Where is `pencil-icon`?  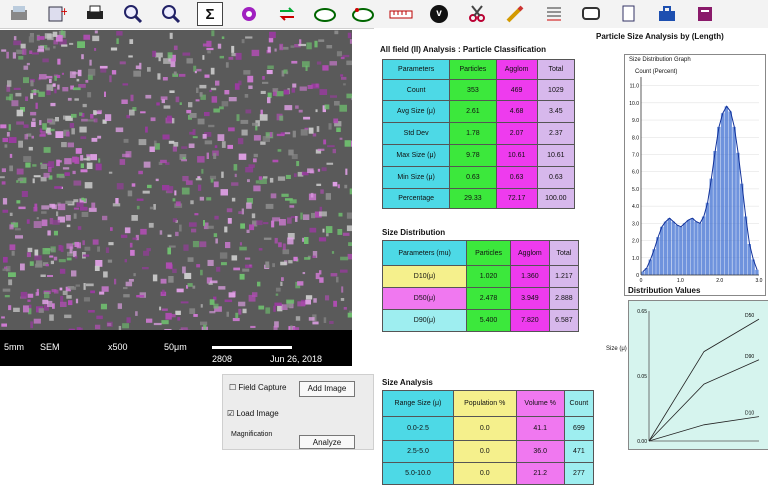 pencil-icon is located at coordinates (515, 14).